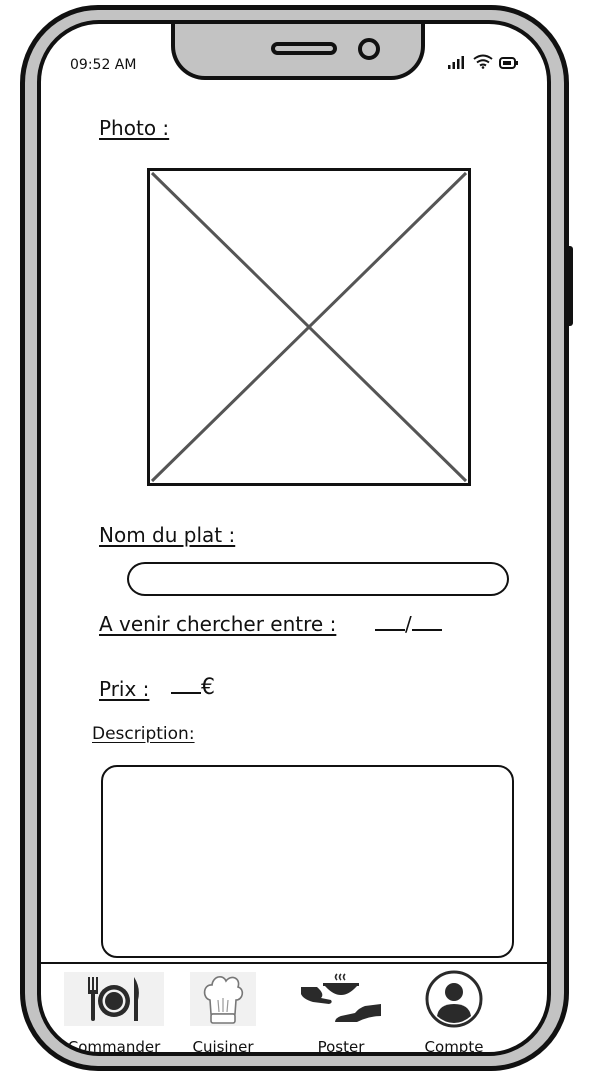 This screenshot has width=596, height=1080. Describe the element at coordinates (218, 624) in the screenshot. I see `pickup-time-label: A venir chercher entre :` at that location.